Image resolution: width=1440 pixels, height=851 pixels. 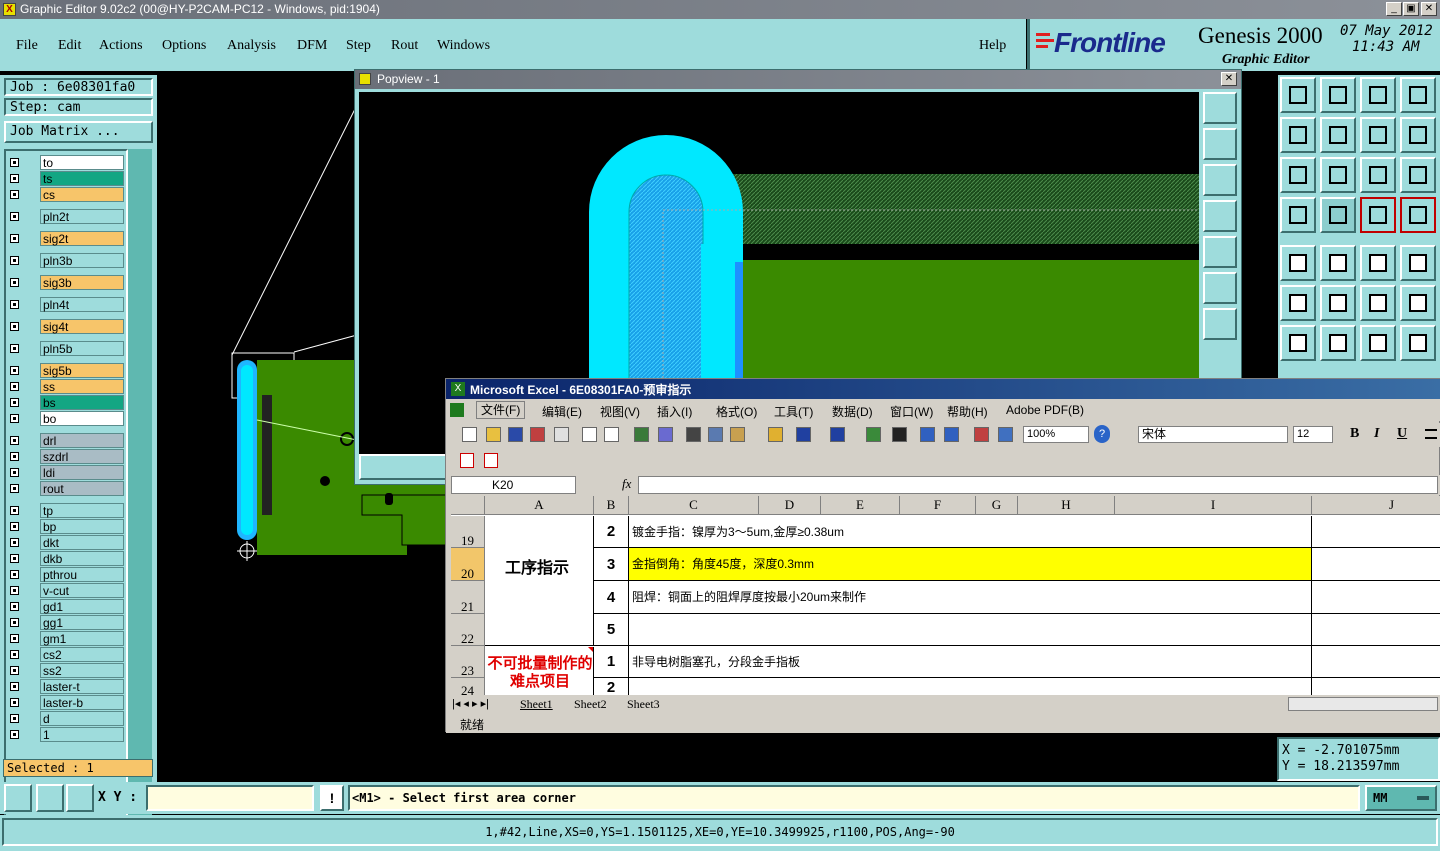 I want to click on layer-row: pthrou, so click(x=66, y=574).